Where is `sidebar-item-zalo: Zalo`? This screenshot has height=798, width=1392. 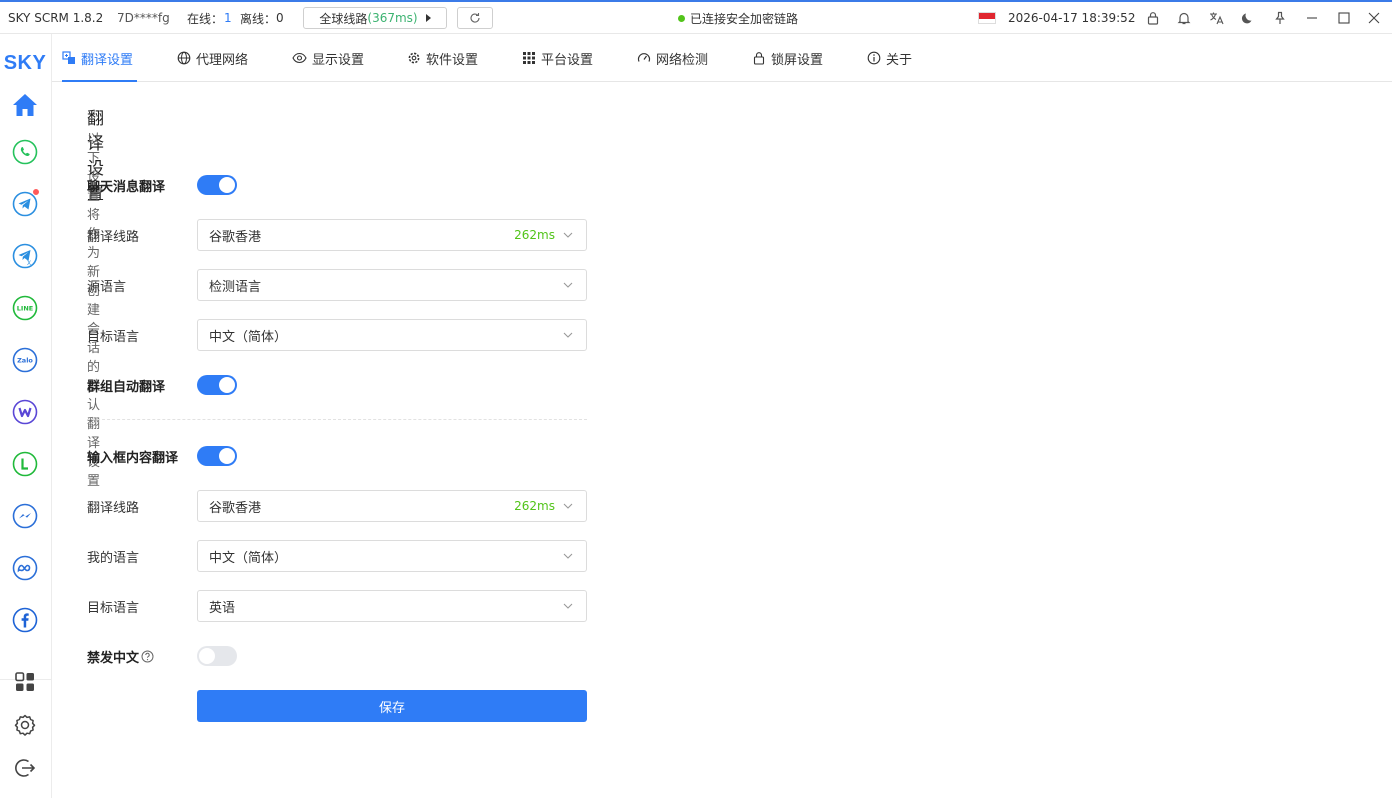 sidebar-item-zalo: Zalo is located at coordinates (25, 360).